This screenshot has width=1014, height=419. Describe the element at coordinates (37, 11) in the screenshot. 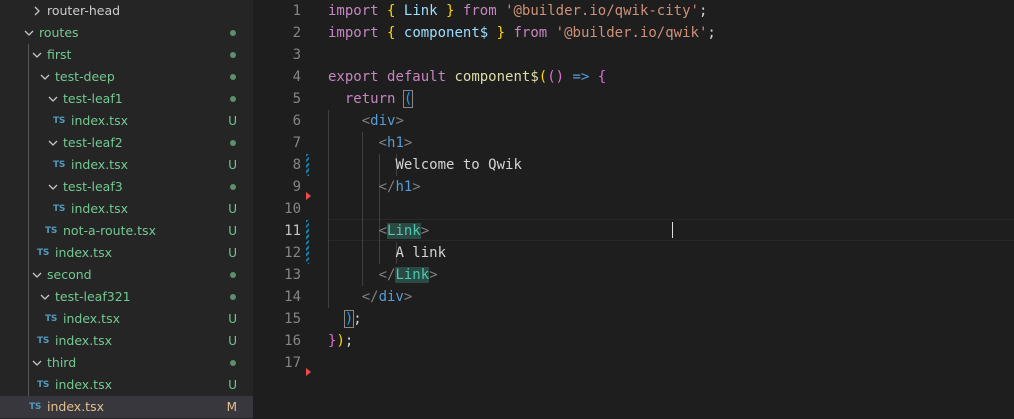

I see `chevron-right-icon` at that location.